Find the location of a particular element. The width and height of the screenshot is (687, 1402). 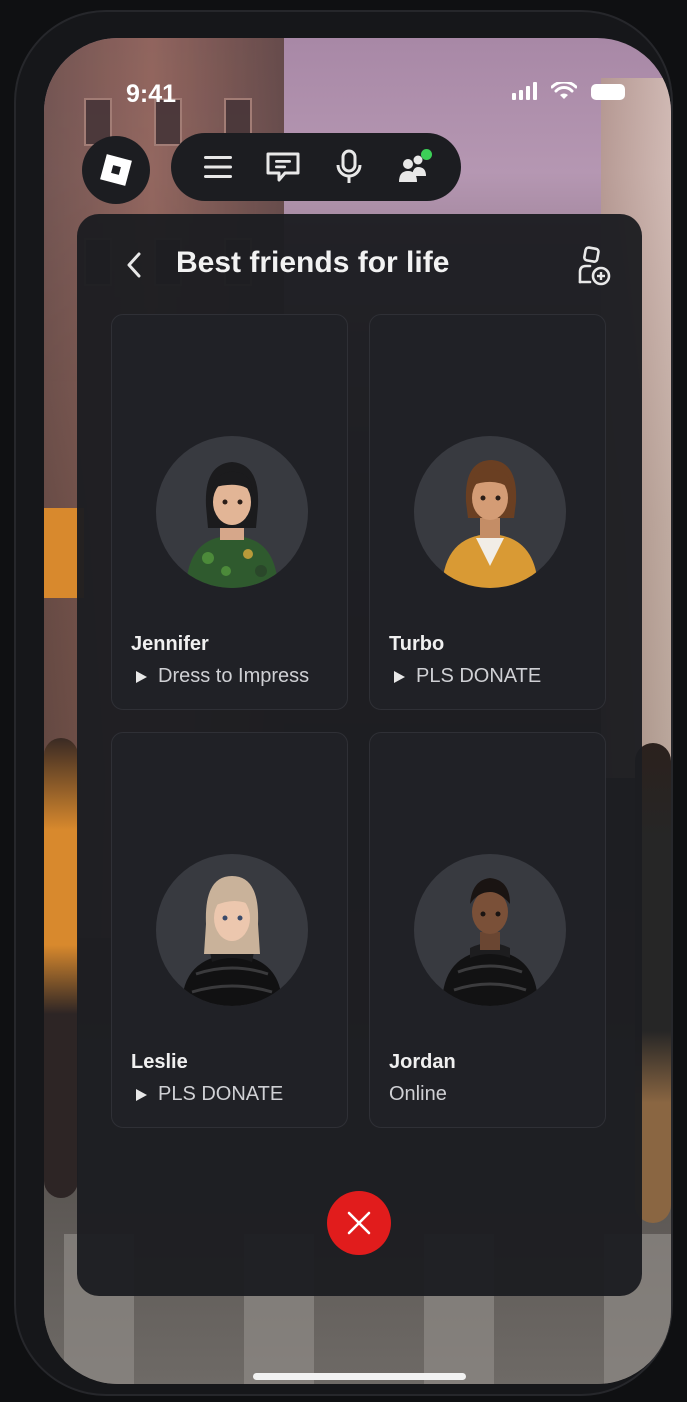

friend-card: Jordan Online is located at coordinates (487, 930).